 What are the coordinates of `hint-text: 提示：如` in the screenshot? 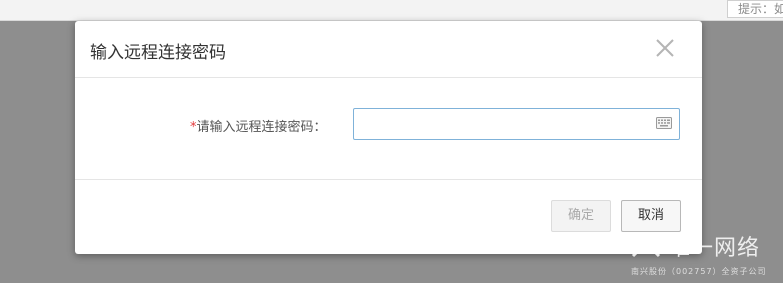 It's located at (755, 9).